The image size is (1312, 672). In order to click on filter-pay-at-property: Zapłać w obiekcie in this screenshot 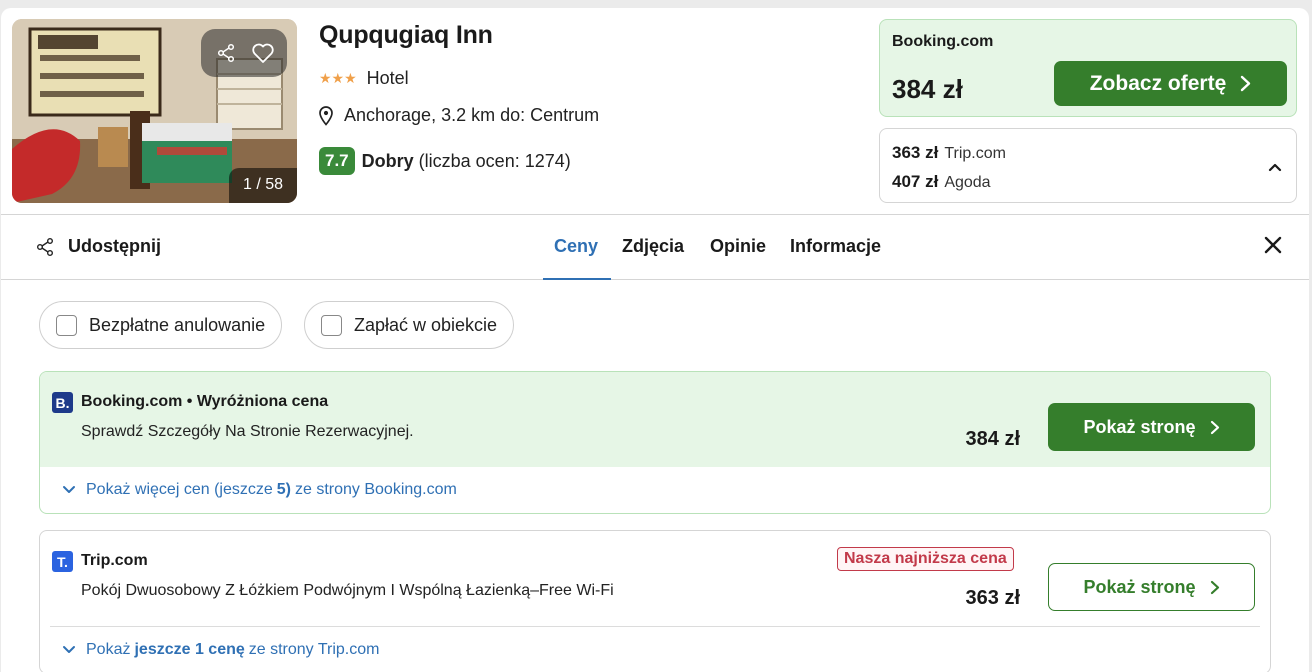, I will do `click(409, 325)`.